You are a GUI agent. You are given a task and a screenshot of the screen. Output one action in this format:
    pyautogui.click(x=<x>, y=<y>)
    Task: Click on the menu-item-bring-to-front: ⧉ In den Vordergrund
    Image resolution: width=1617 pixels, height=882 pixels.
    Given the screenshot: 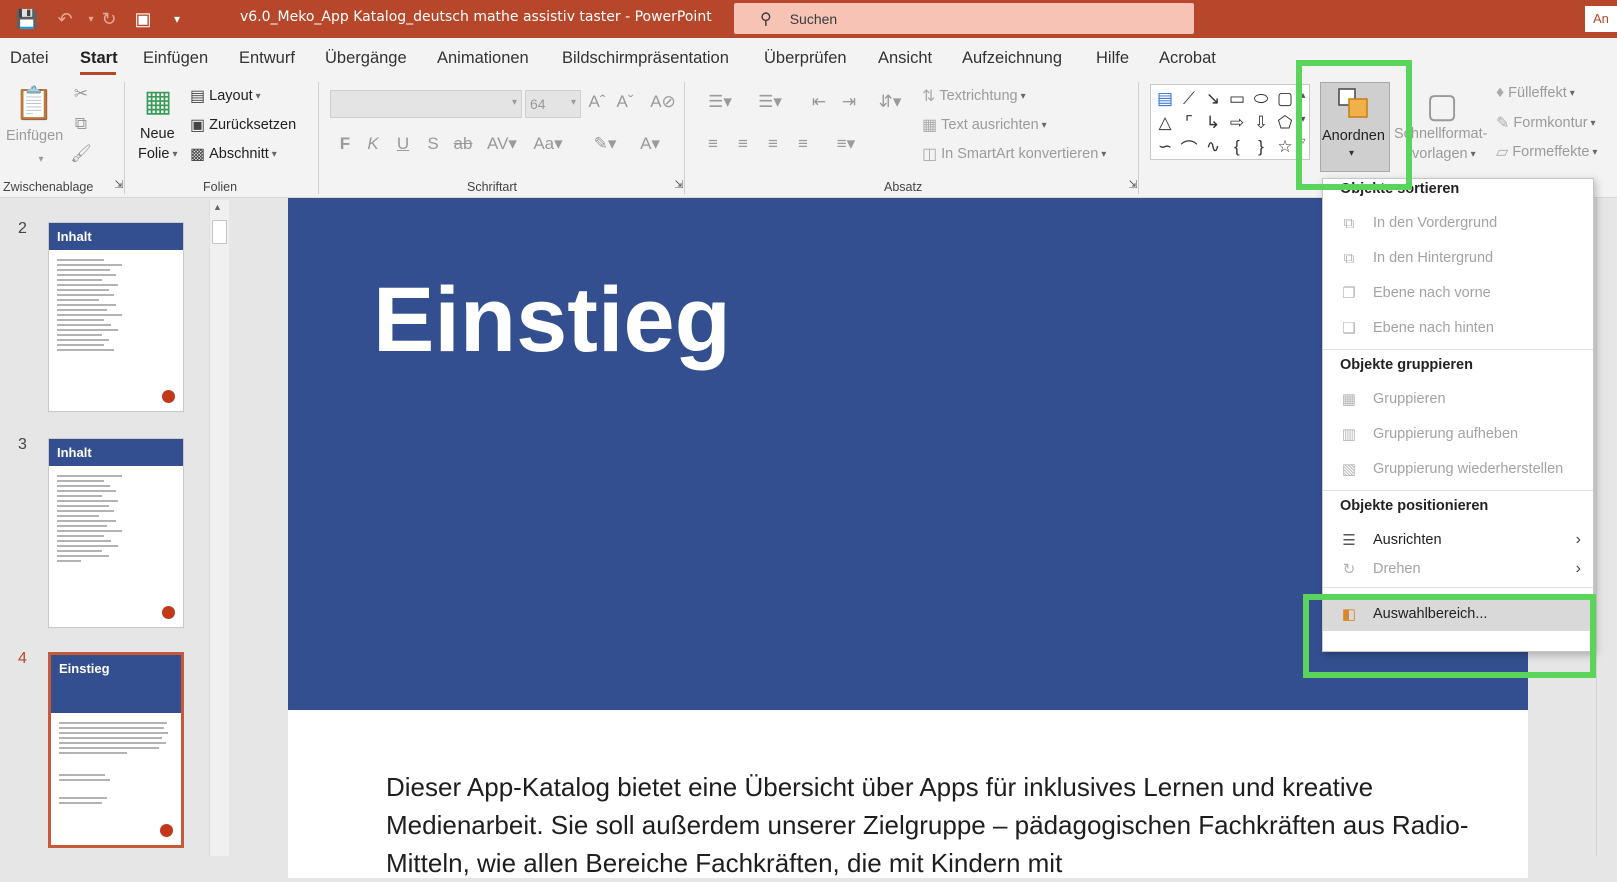 What is the action you would take?
    pyautogui.click(x=1458, y=223)
    